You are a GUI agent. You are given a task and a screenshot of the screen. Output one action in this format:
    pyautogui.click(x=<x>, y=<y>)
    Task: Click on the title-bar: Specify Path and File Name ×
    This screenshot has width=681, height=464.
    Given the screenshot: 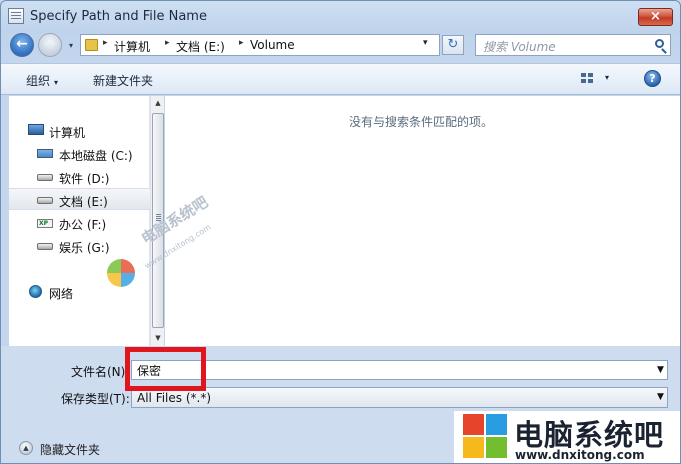 What is the action you would take?
    pyautogui.click(x=340, y=16)
    